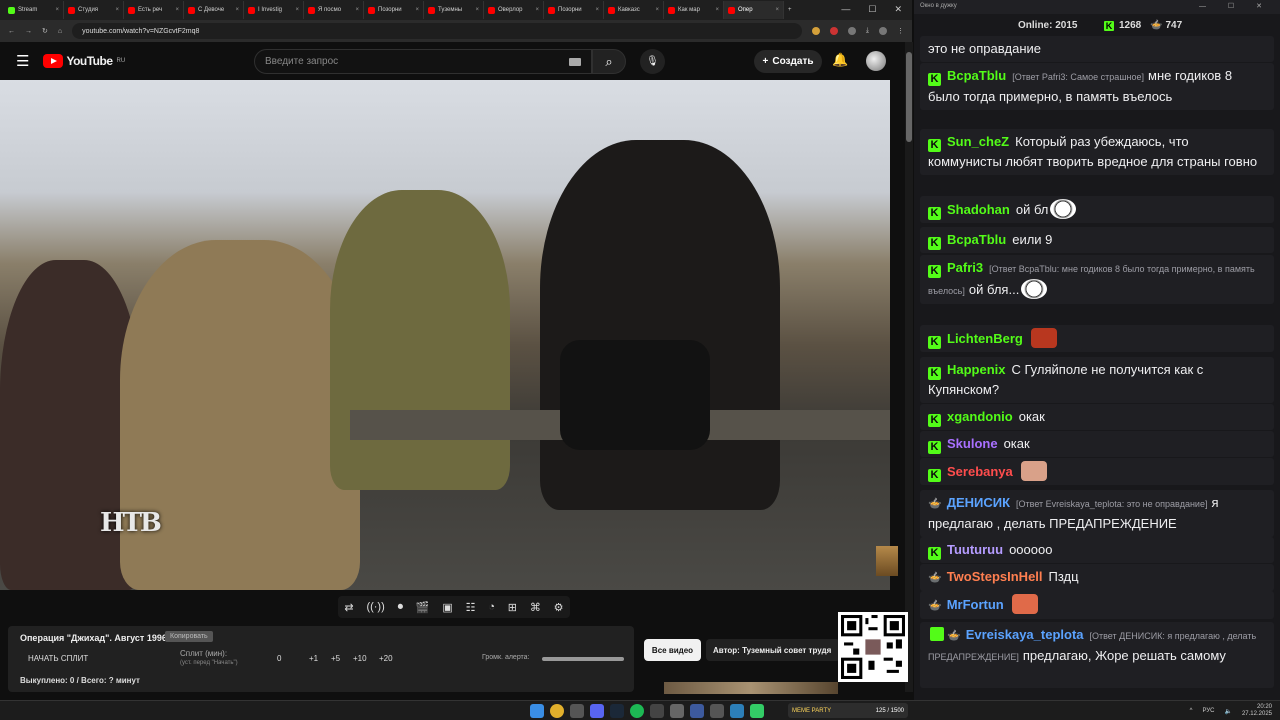 The height and width of the screenshot is (720, 1280). Describe the element at coordinates (773, 650) in the screenshot. I see `author-button: Автор: Туземный совет трудя` at that location.